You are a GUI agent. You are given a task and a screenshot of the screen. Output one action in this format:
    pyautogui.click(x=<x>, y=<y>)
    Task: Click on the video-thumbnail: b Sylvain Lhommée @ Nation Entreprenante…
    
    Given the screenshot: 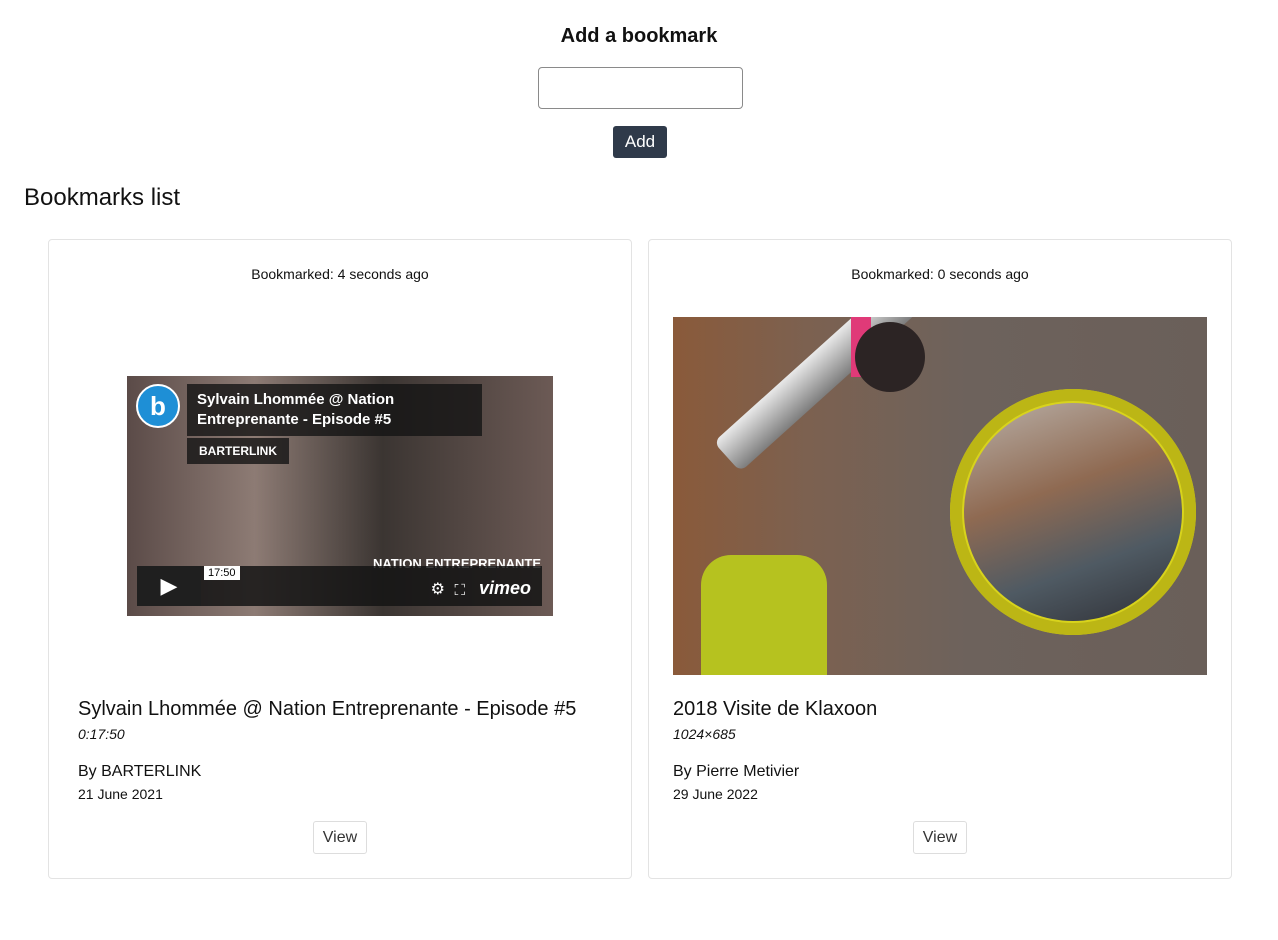 What is the action you would take?
    pyautogui.click(x=340, y=496)
    